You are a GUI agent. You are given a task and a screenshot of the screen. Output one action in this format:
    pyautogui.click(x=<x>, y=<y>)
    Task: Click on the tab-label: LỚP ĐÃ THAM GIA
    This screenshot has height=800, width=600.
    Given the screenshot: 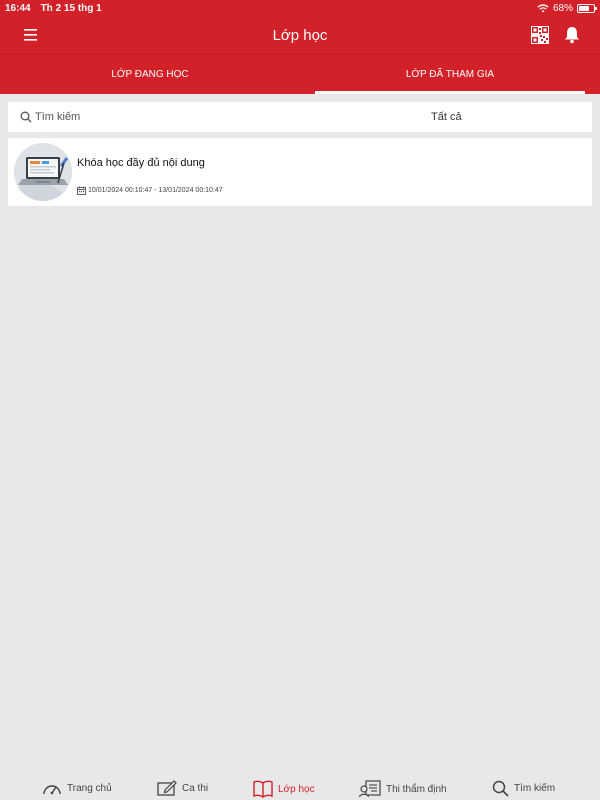 What is the action you would take?
    pyautogui.click(x=450, y=74)
    